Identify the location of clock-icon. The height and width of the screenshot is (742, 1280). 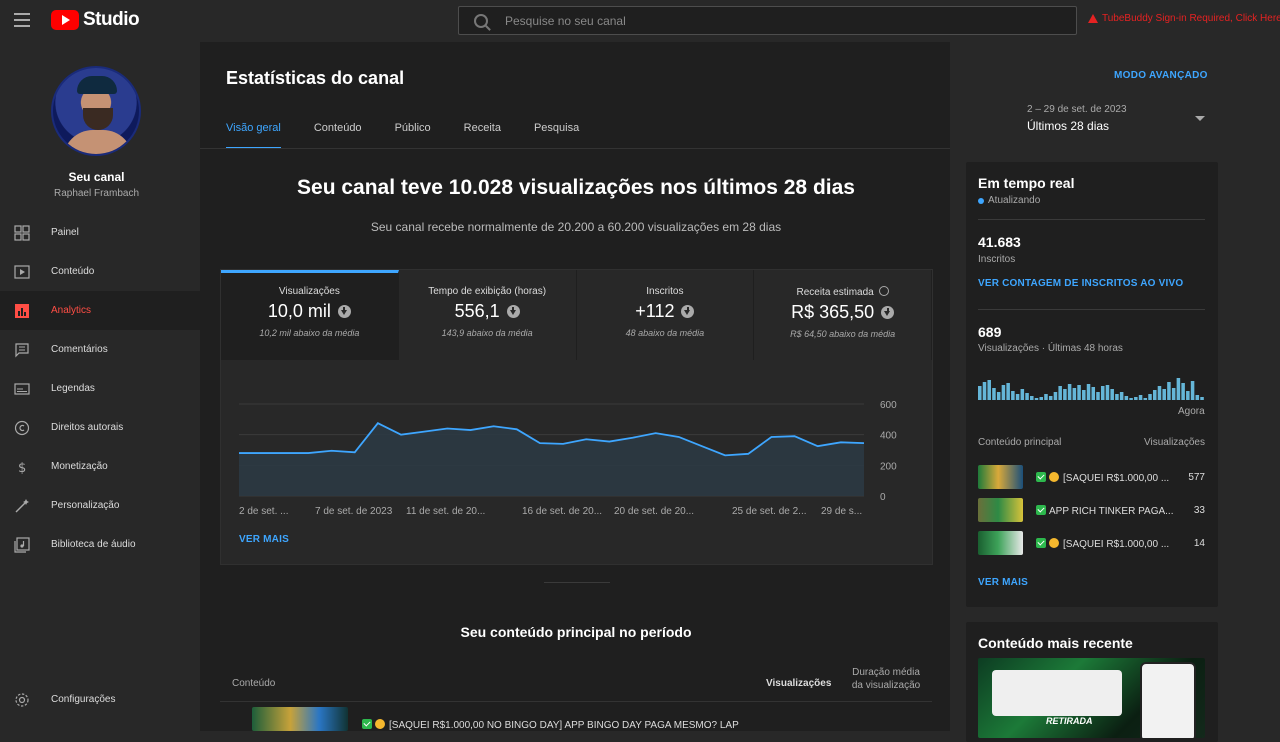
(884, 291).